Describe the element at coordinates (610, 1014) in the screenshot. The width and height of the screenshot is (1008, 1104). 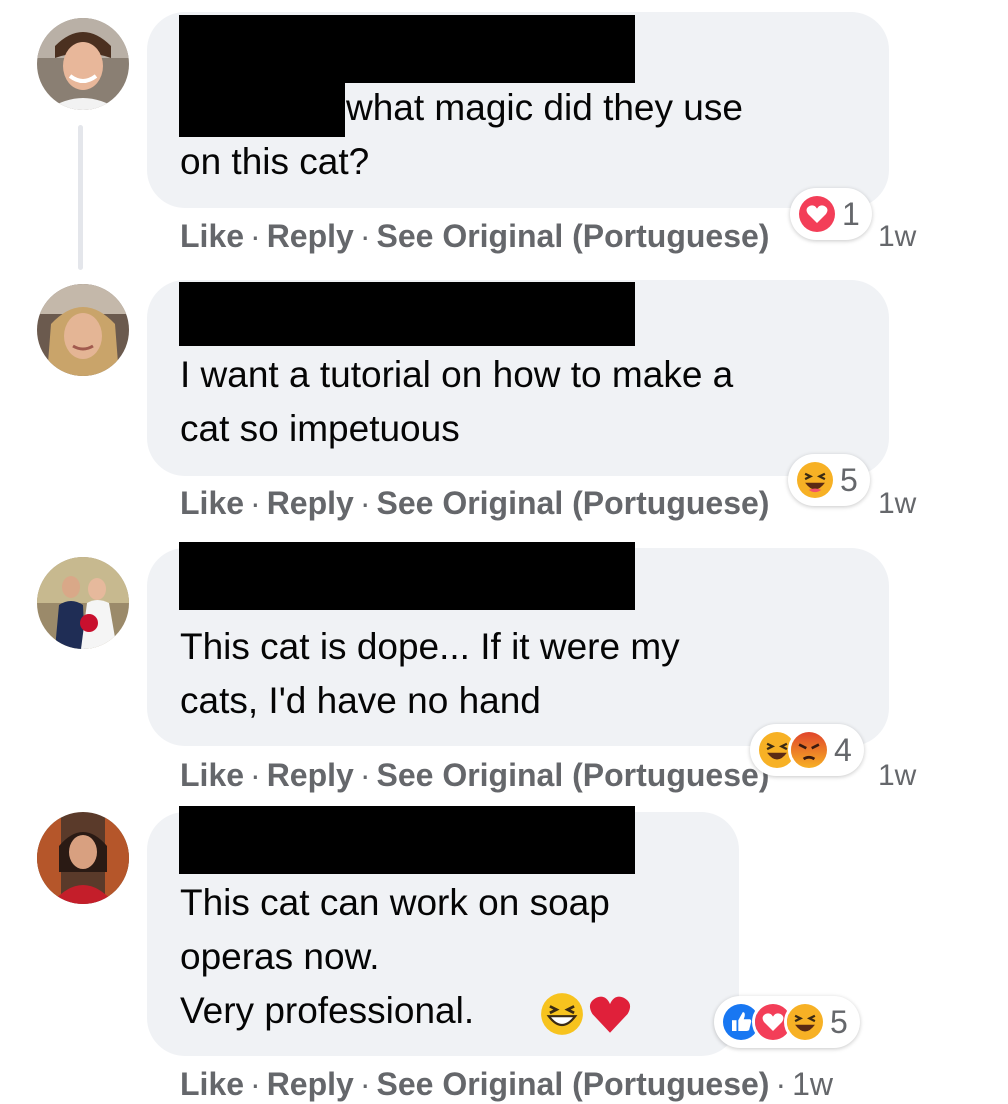
I see `red-heart-emoji-icon` at that location.